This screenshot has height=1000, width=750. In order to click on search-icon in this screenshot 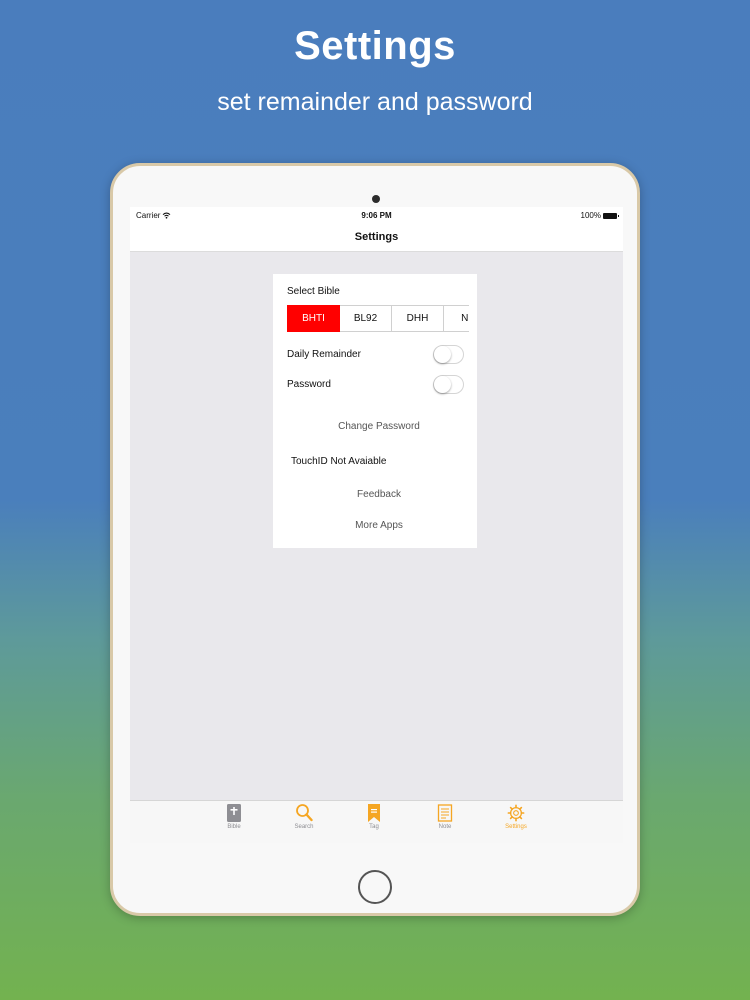, I will do `click(304, 813)`.